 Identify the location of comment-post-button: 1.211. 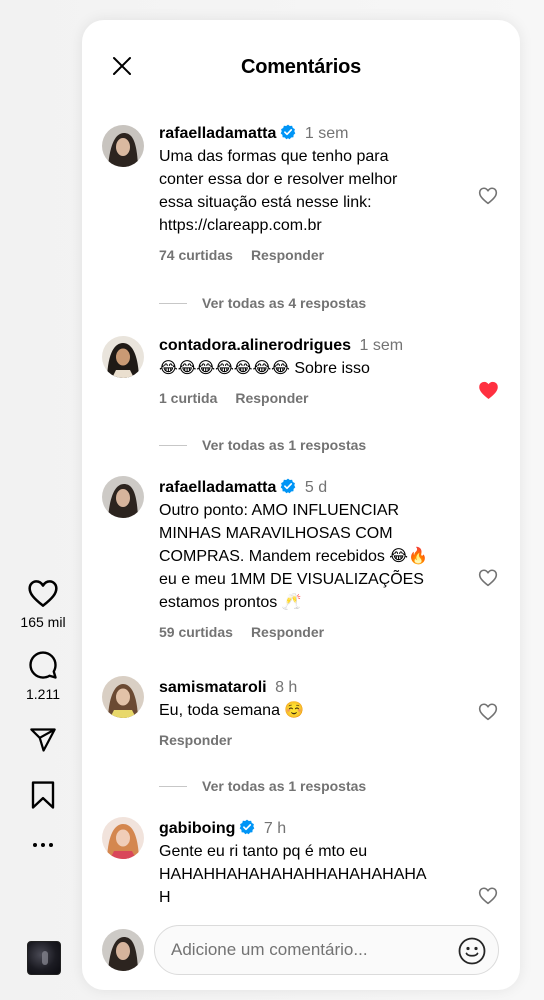
(43, 676).